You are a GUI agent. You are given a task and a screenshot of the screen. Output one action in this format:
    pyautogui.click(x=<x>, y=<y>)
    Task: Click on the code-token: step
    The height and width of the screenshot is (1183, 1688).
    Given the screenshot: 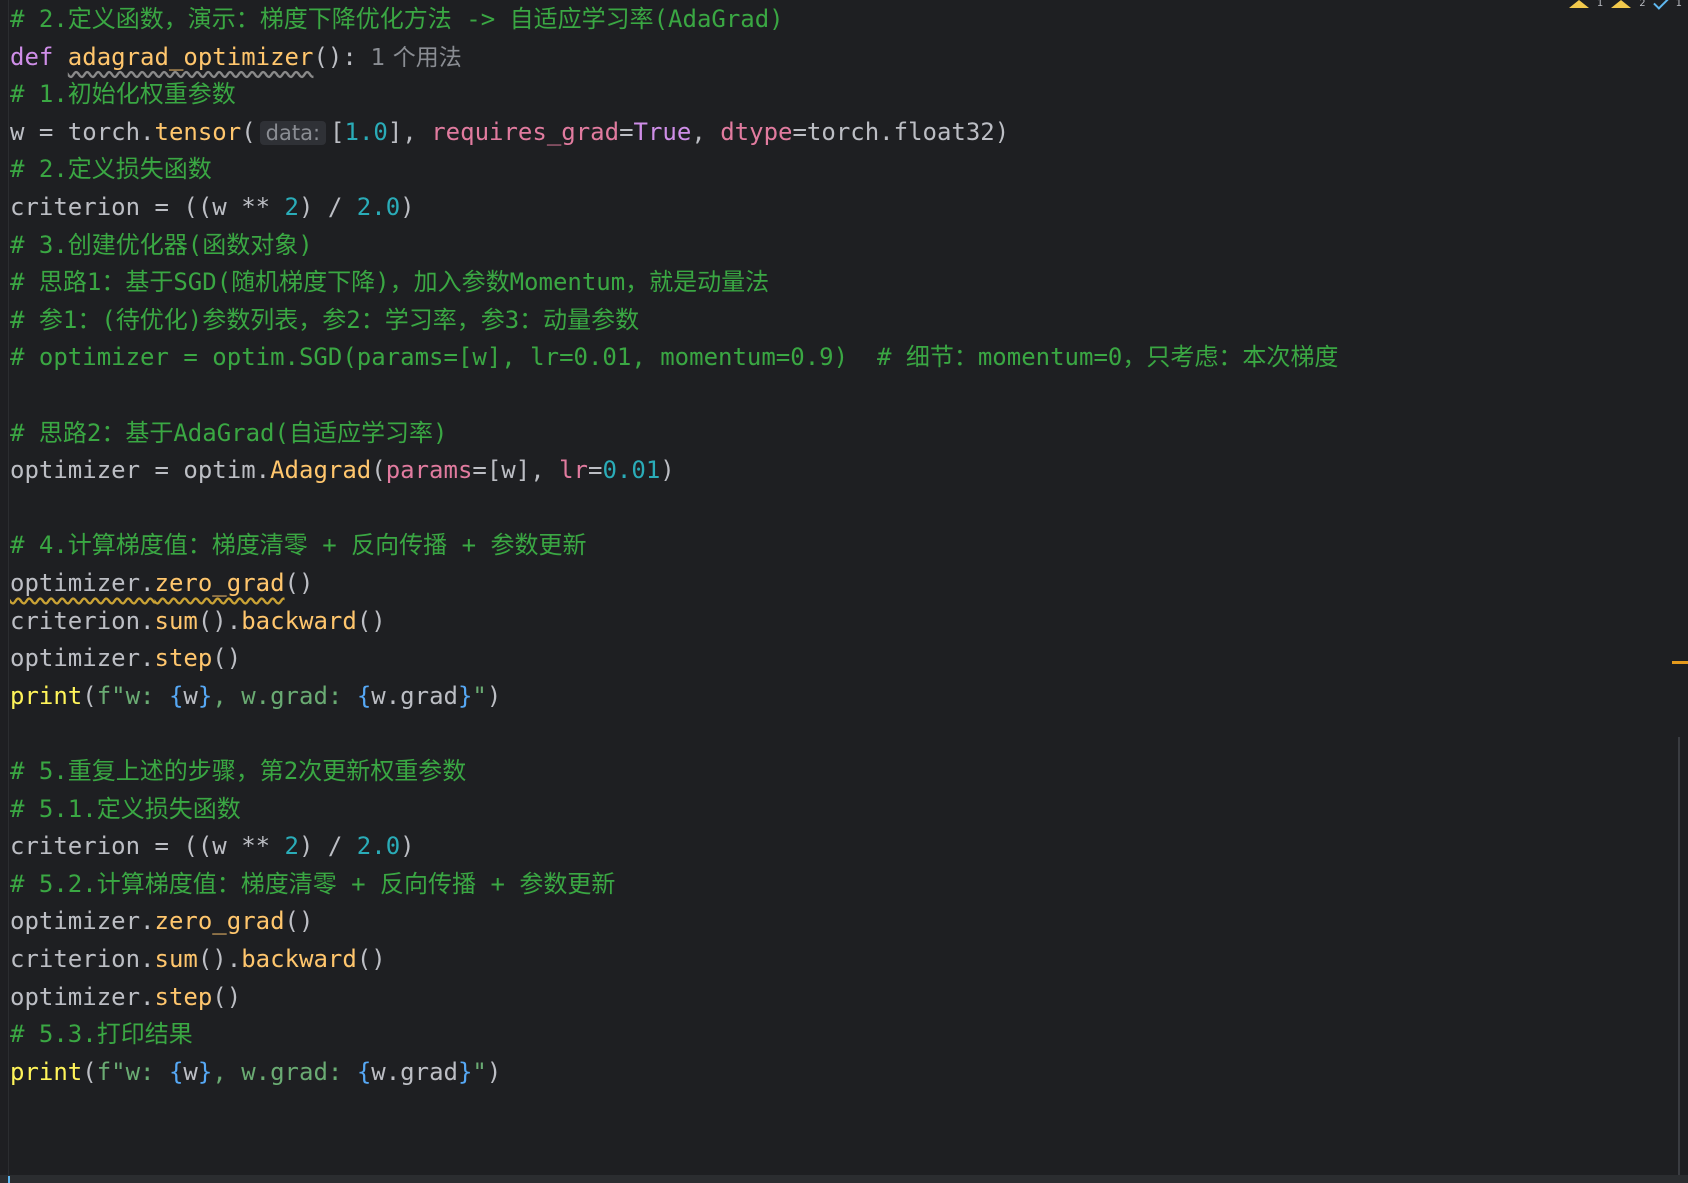 What is the action you would take?
    pyautogui.click(x=183, y=658)
    